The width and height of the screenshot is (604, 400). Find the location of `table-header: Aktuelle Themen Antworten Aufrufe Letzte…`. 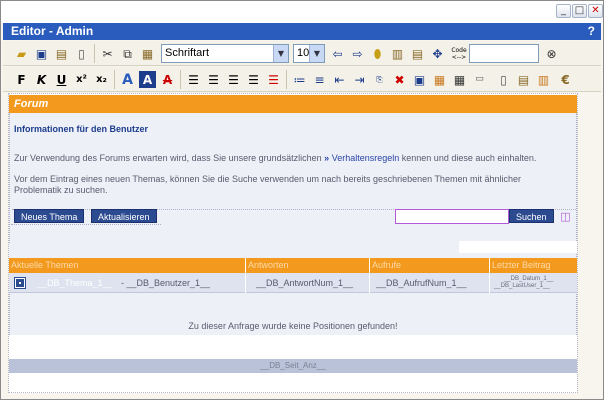

table-header: Aktuelle Themen Antworten Aufrufe Letzte… is located at coordinates (293, 265).